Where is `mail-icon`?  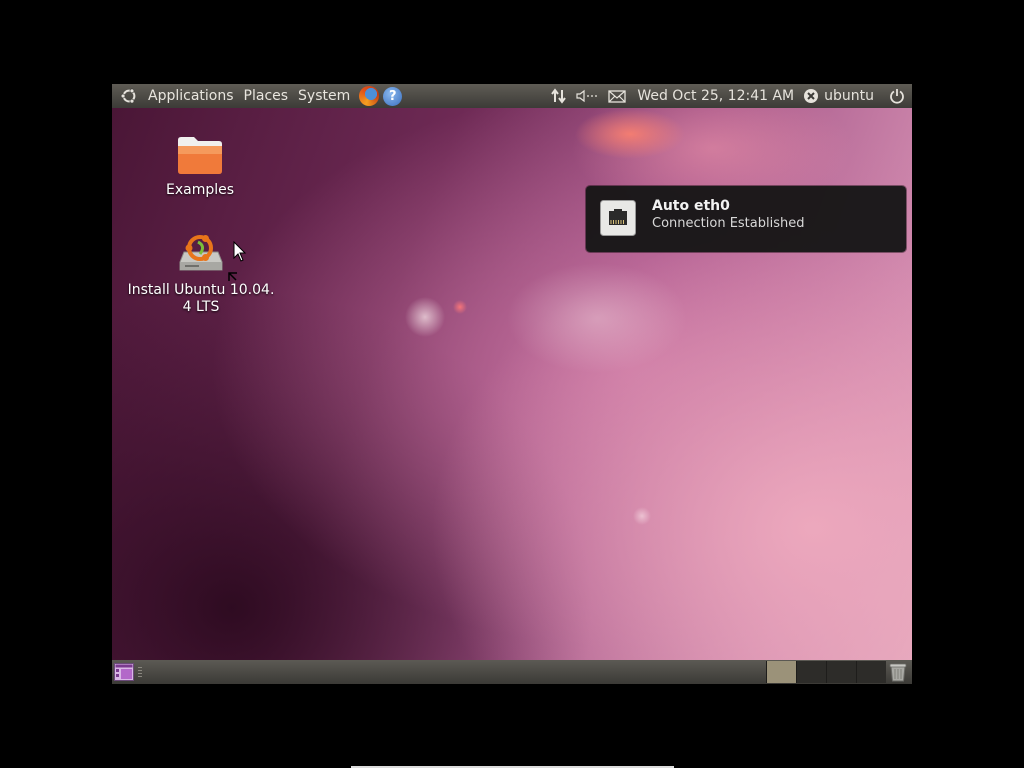
mail-icon is located at coordinates (617, 96).